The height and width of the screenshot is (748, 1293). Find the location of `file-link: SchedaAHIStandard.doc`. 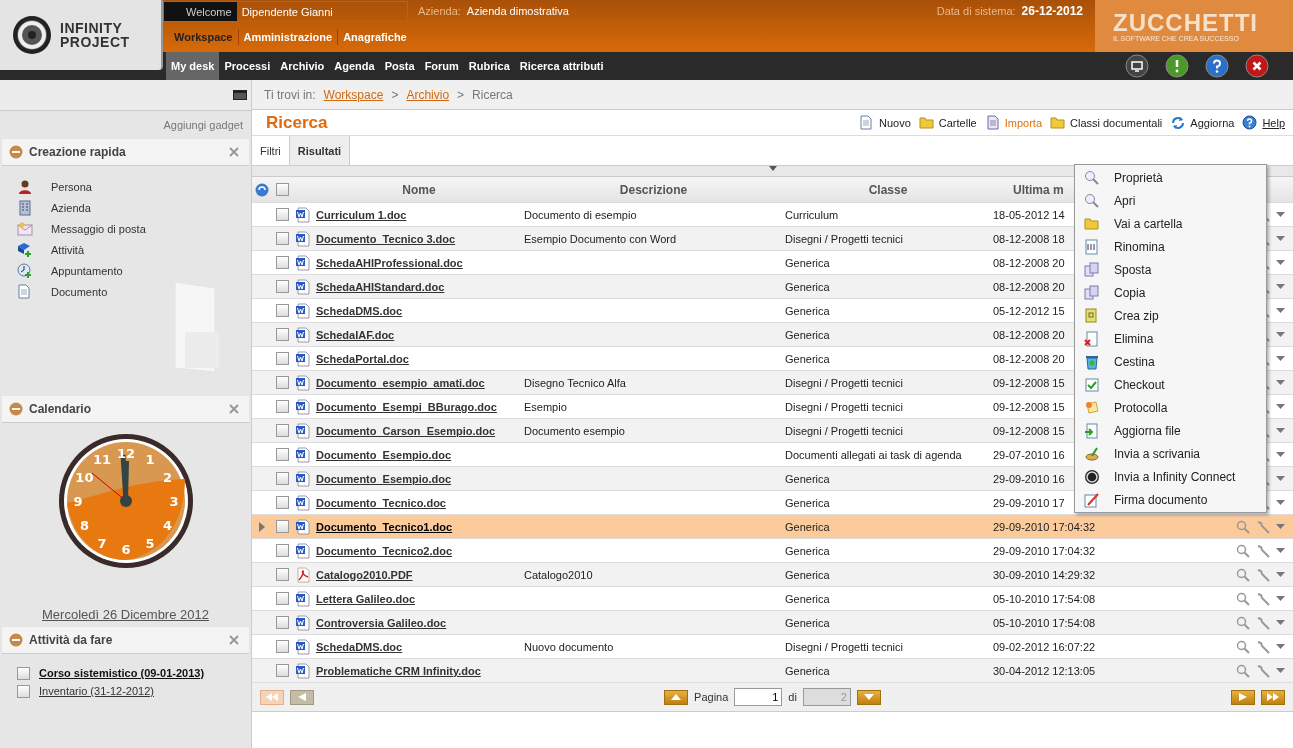

file-link: SchedaAHIStandard.doc is located at coordinates (380, 286).